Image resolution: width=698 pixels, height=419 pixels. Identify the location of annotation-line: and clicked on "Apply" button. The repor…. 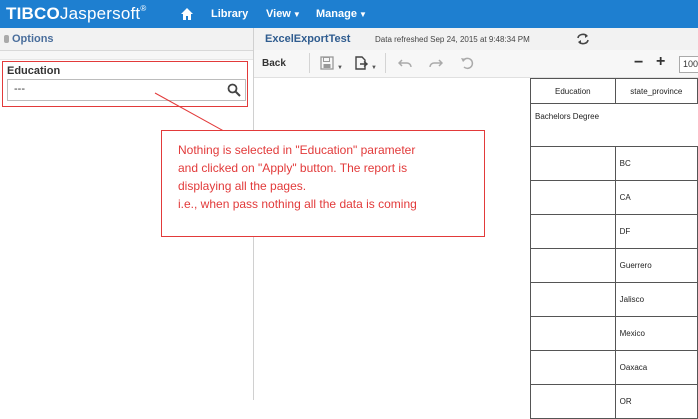
(293, 168).